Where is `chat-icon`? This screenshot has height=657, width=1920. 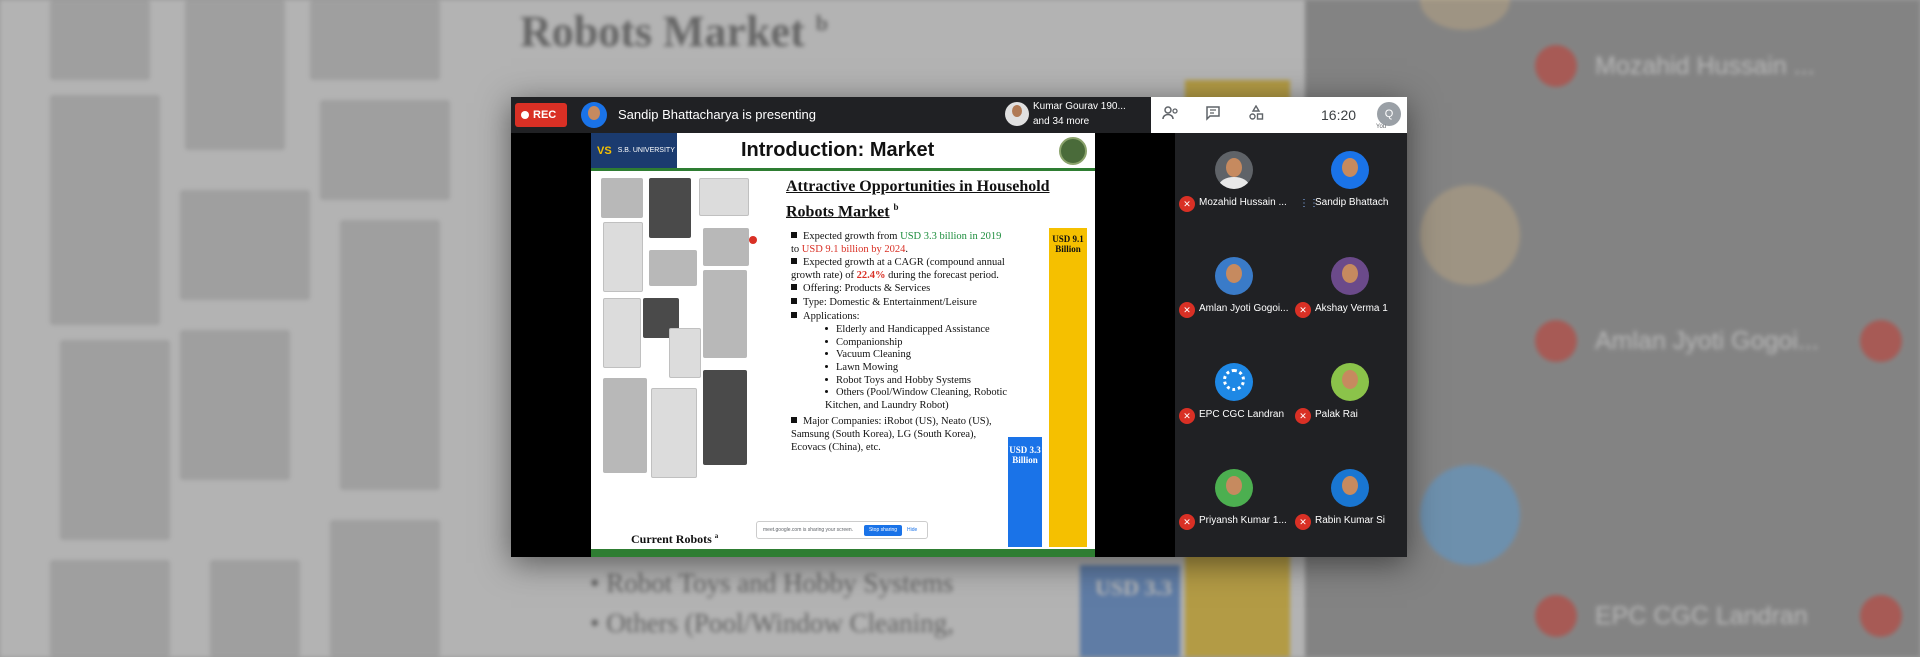
chat-icon is located at coordinates (1213, 115).